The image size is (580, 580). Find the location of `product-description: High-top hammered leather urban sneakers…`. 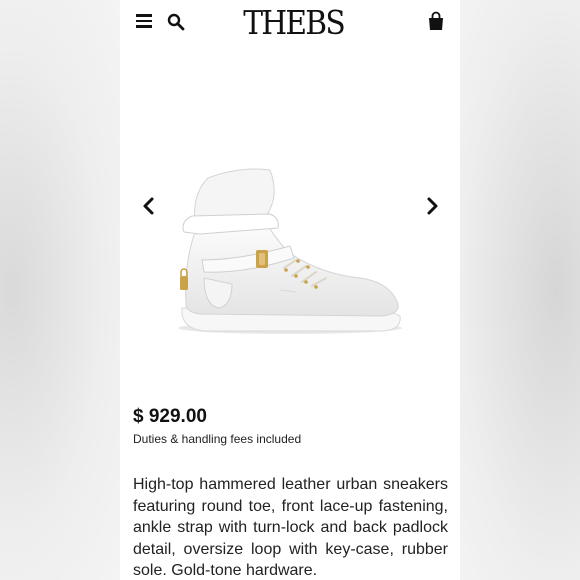

product-description: High-top hammered leather urban sneakers… is located at coordinates (290, 527).